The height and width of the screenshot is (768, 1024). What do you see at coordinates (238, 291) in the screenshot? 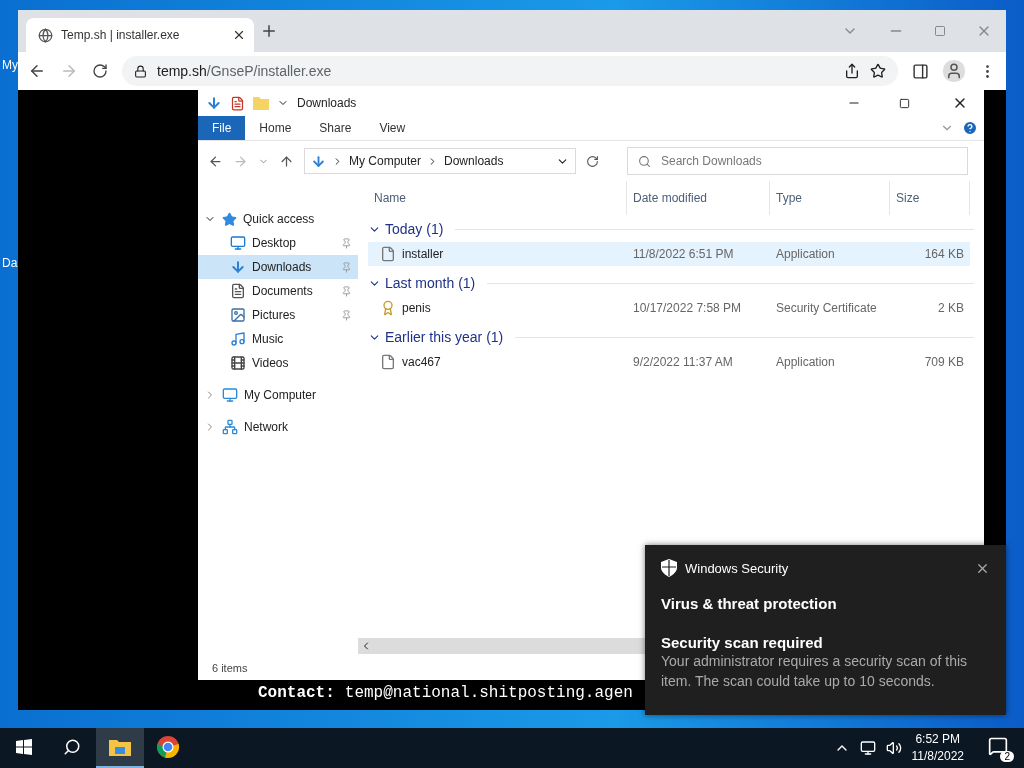
I see `document-icon` at bounding box center [238, 291].